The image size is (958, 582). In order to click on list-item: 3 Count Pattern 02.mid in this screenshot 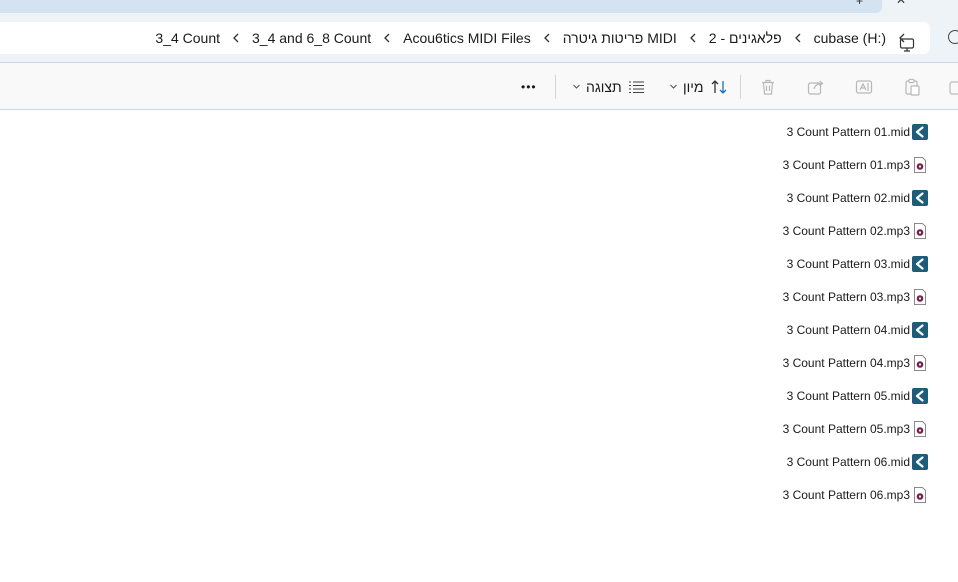, I will do `click(857, 197)`.